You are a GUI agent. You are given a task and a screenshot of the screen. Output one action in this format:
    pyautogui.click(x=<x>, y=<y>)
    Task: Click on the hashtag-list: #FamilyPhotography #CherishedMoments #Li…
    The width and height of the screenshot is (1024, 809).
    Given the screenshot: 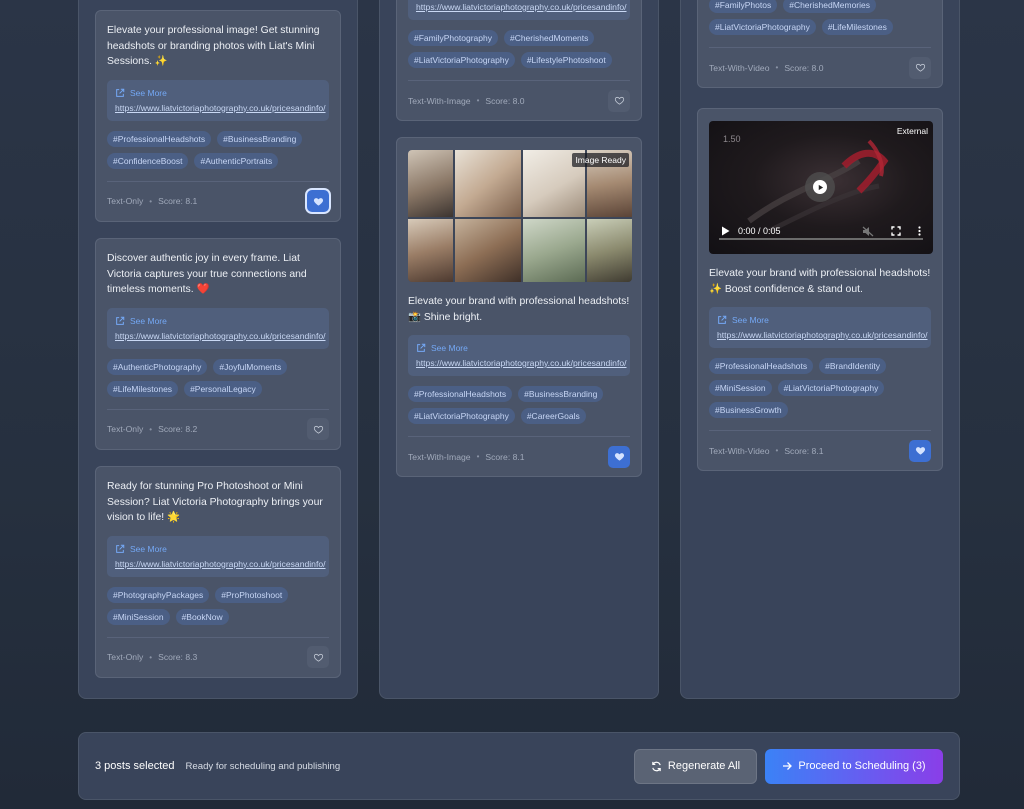 What is the action you would take?
    pyautogui.click(x=519, y=49)
    